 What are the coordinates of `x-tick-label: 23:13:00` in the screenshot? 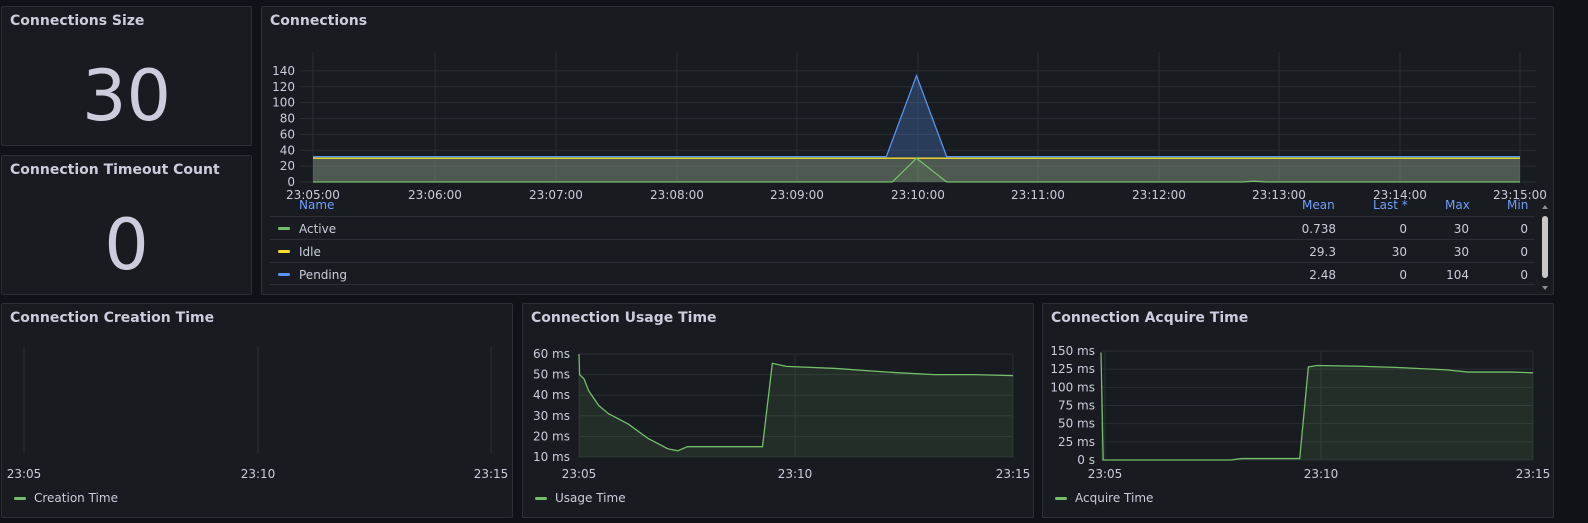 It's located at (1279, 195).